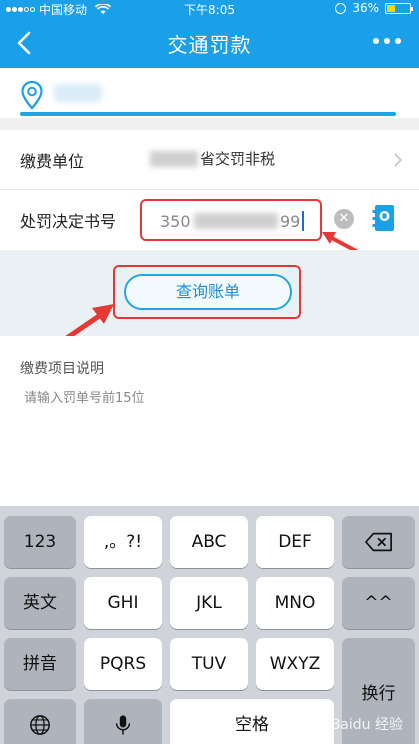 Image resolution: width=419 pixels, height=744 pixels. I want to click on decision-value-suffix: 99, so click(290, 221).